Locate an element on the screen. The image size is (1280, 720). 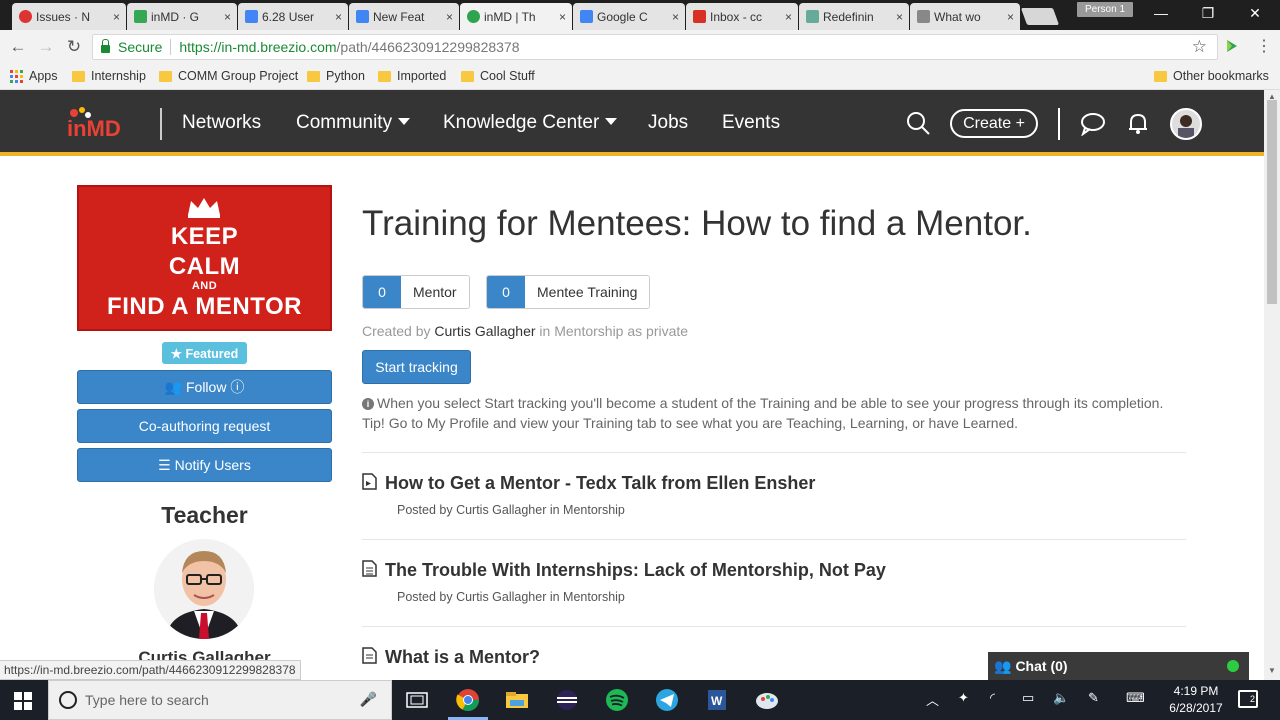
start-tracking-button: Start tracking is located at coordinates (416, 367).